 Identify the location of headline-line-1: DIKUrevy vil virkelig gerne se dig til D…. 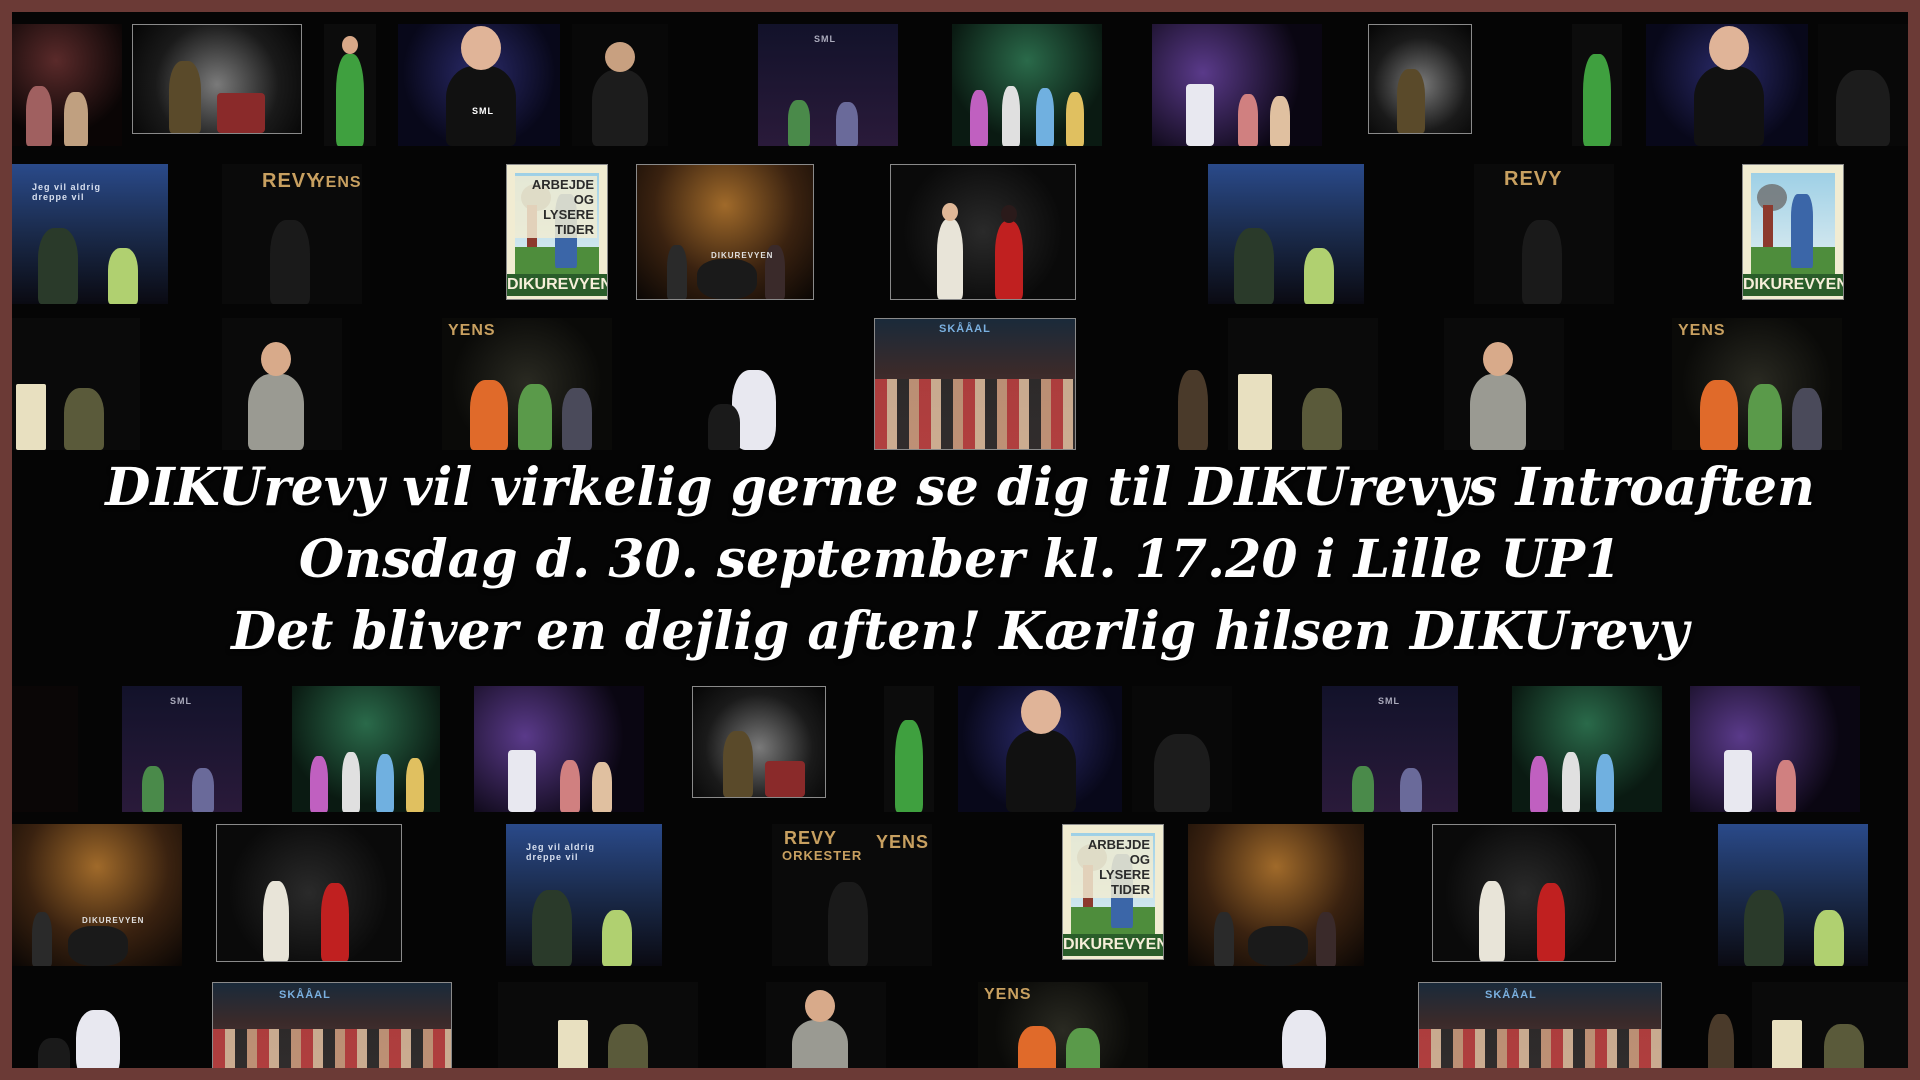
(960, 487).